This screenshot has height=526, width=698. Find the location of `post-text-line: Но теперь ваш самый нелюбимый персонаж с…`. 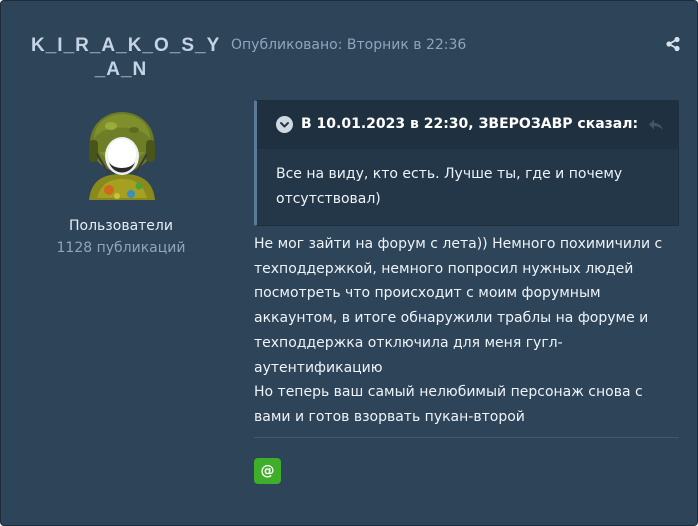

post-text-line: Но теперь ваш самый нелюбимый персонаж с… is located at coordinates (448, 392).